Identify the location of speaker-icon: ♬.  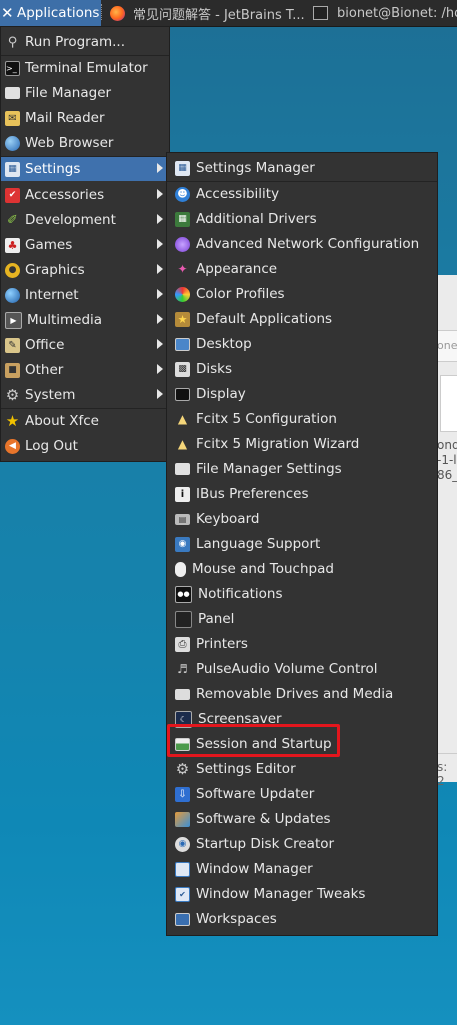
(182, 668).